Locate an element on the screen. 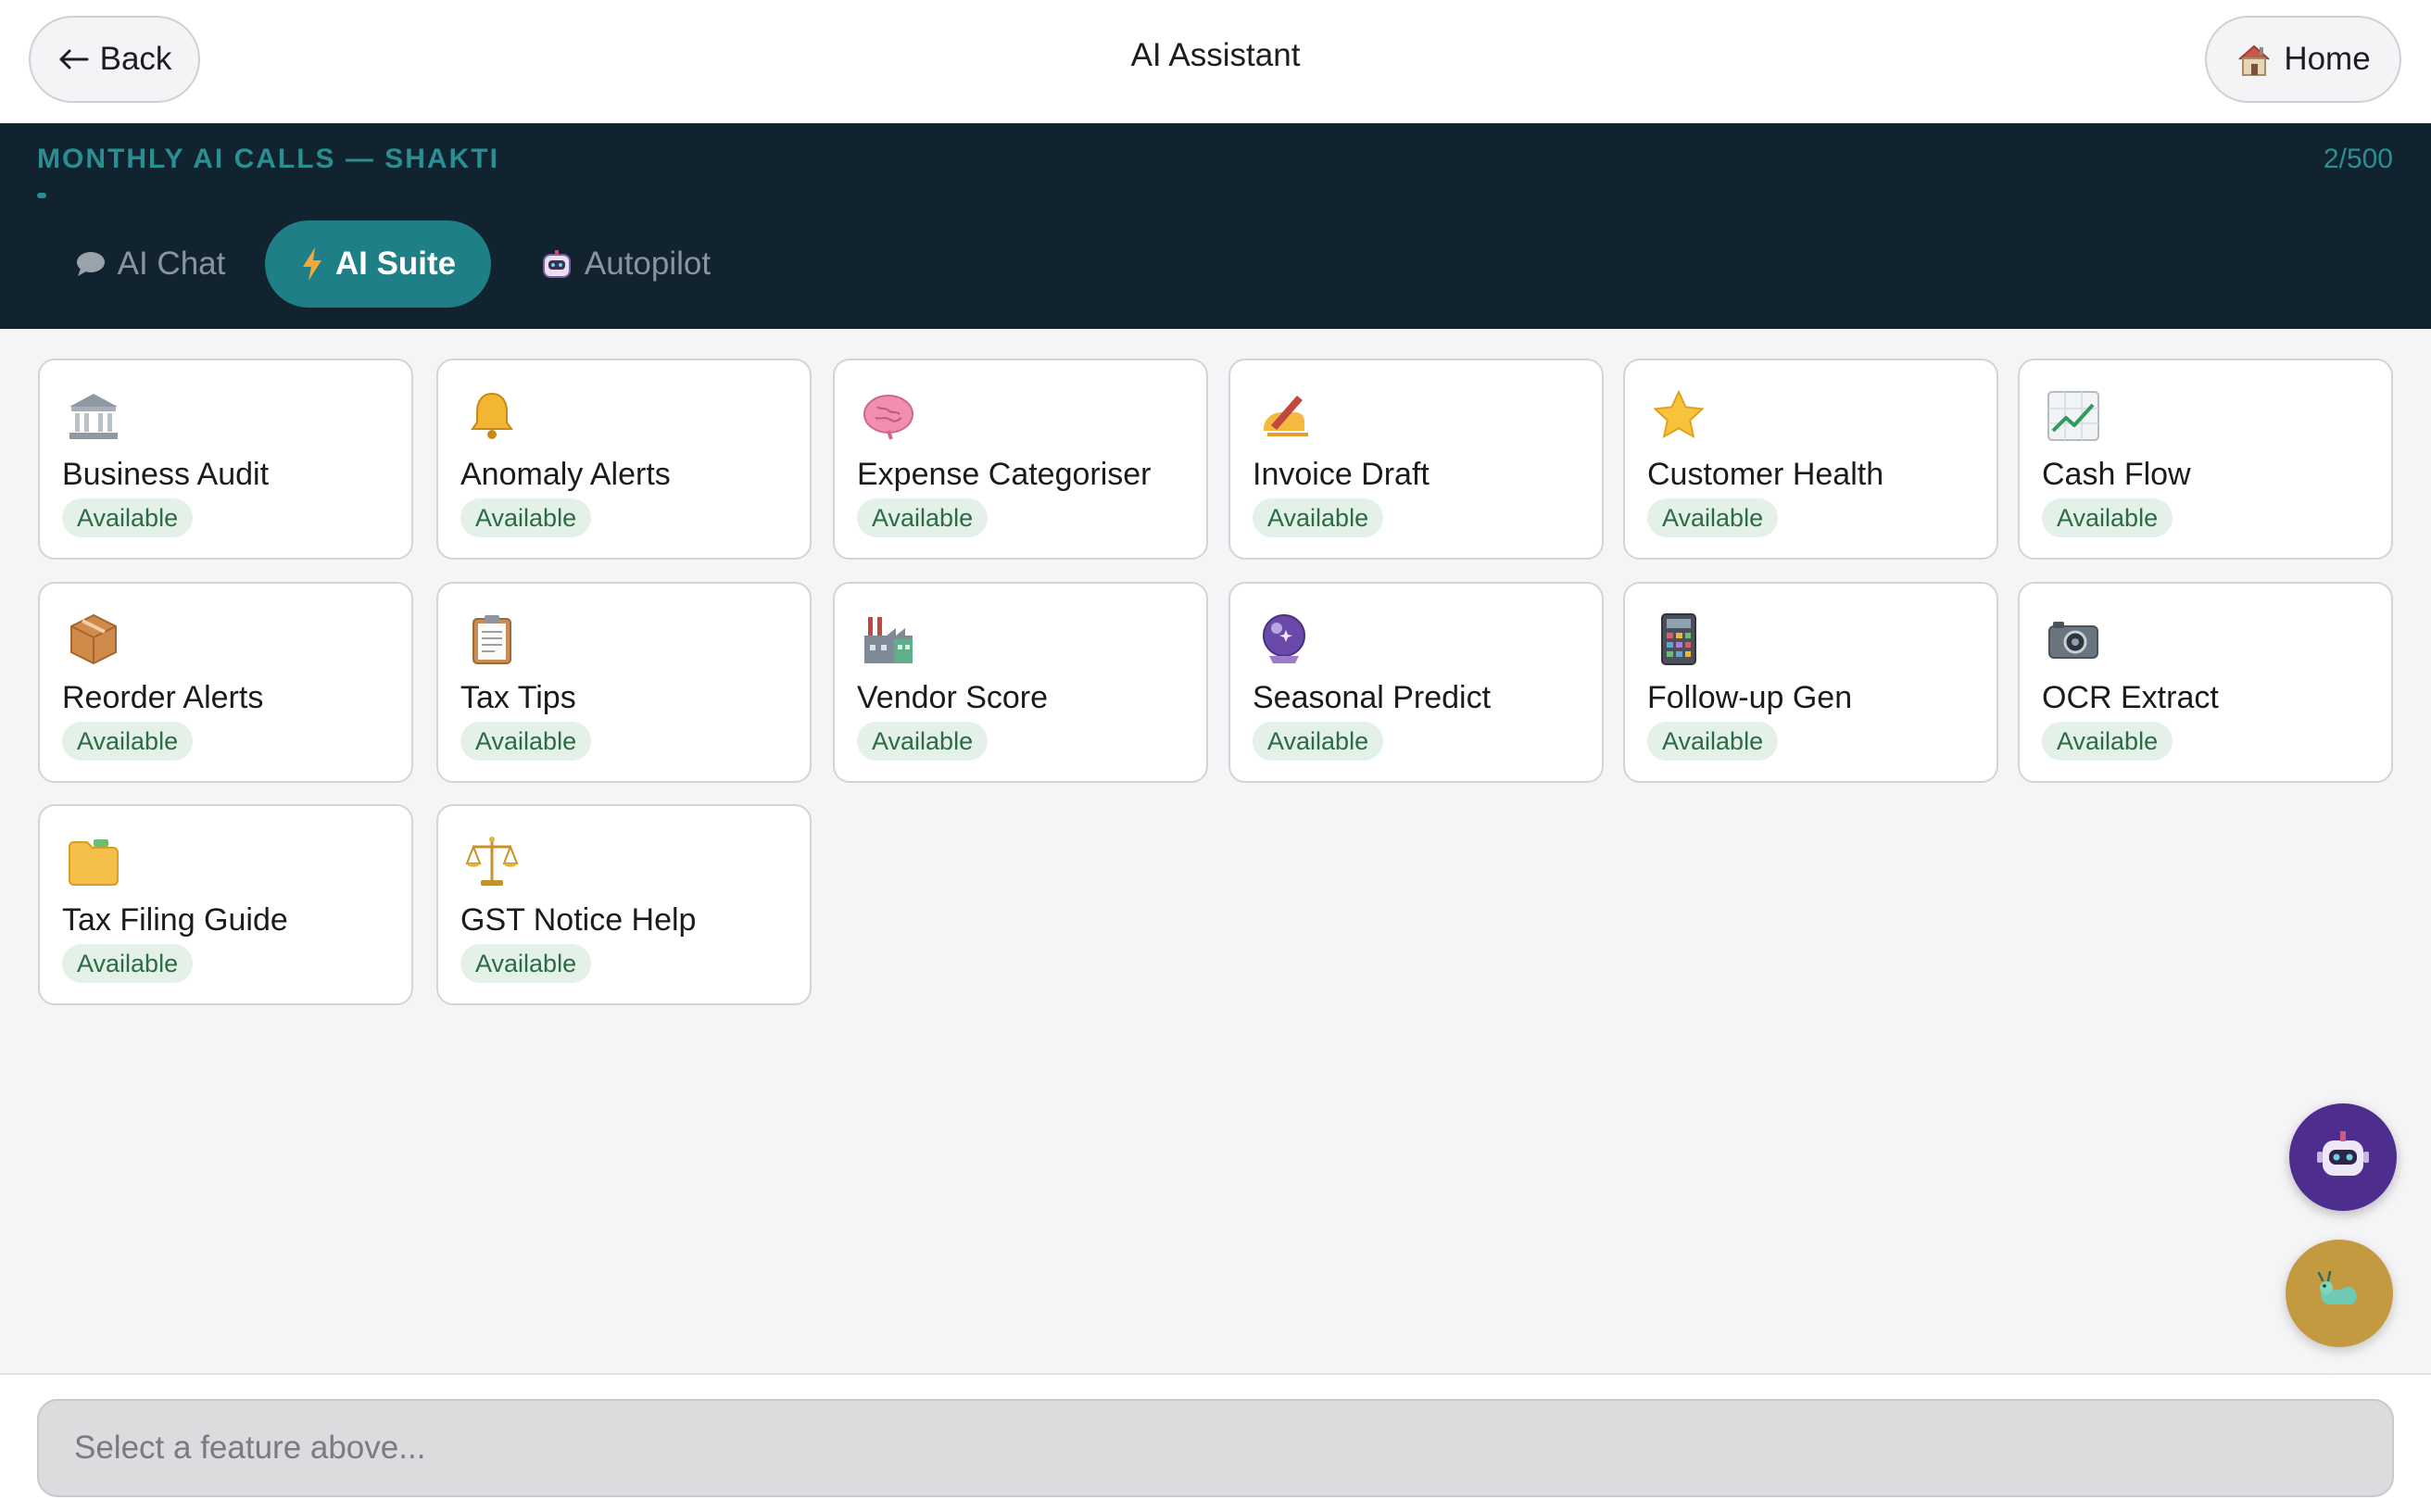 This screenshot has height=1512, width=2431. feature-card-anomaly-alerts: Anomaly Alerts Available is located at coordinates (624, 459).